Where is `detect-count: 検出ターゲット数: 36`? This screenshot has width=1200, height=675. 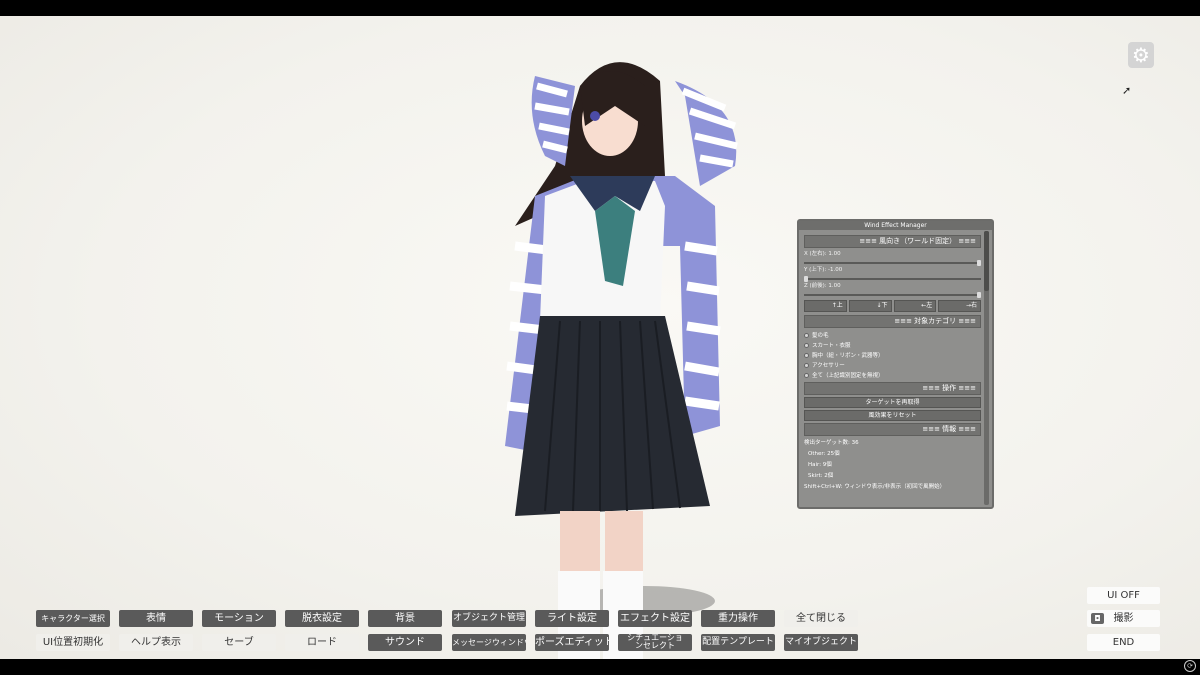 detect-count: 検出ターゲット数: 36 is located at coordinates (831, 443).